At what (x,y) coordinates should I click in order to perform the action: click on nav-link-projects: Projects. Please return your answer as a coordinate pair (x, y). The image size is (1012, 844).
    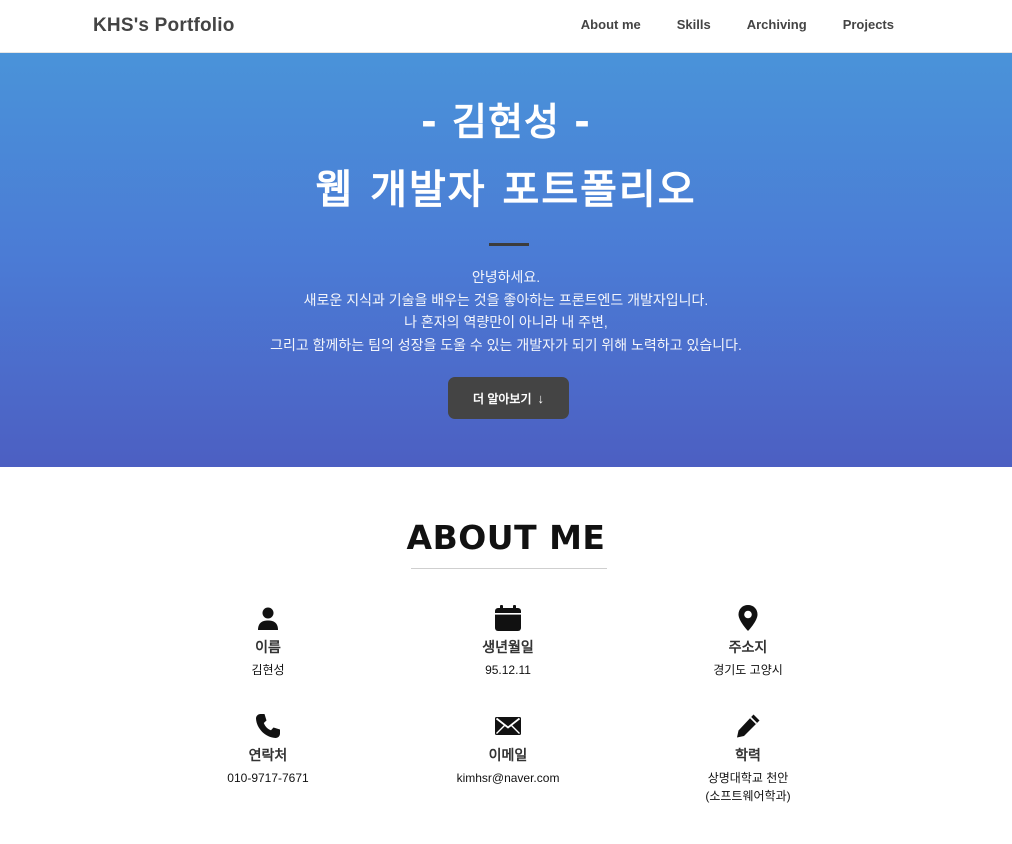
    Looking at the image, I should click on (868, 24).